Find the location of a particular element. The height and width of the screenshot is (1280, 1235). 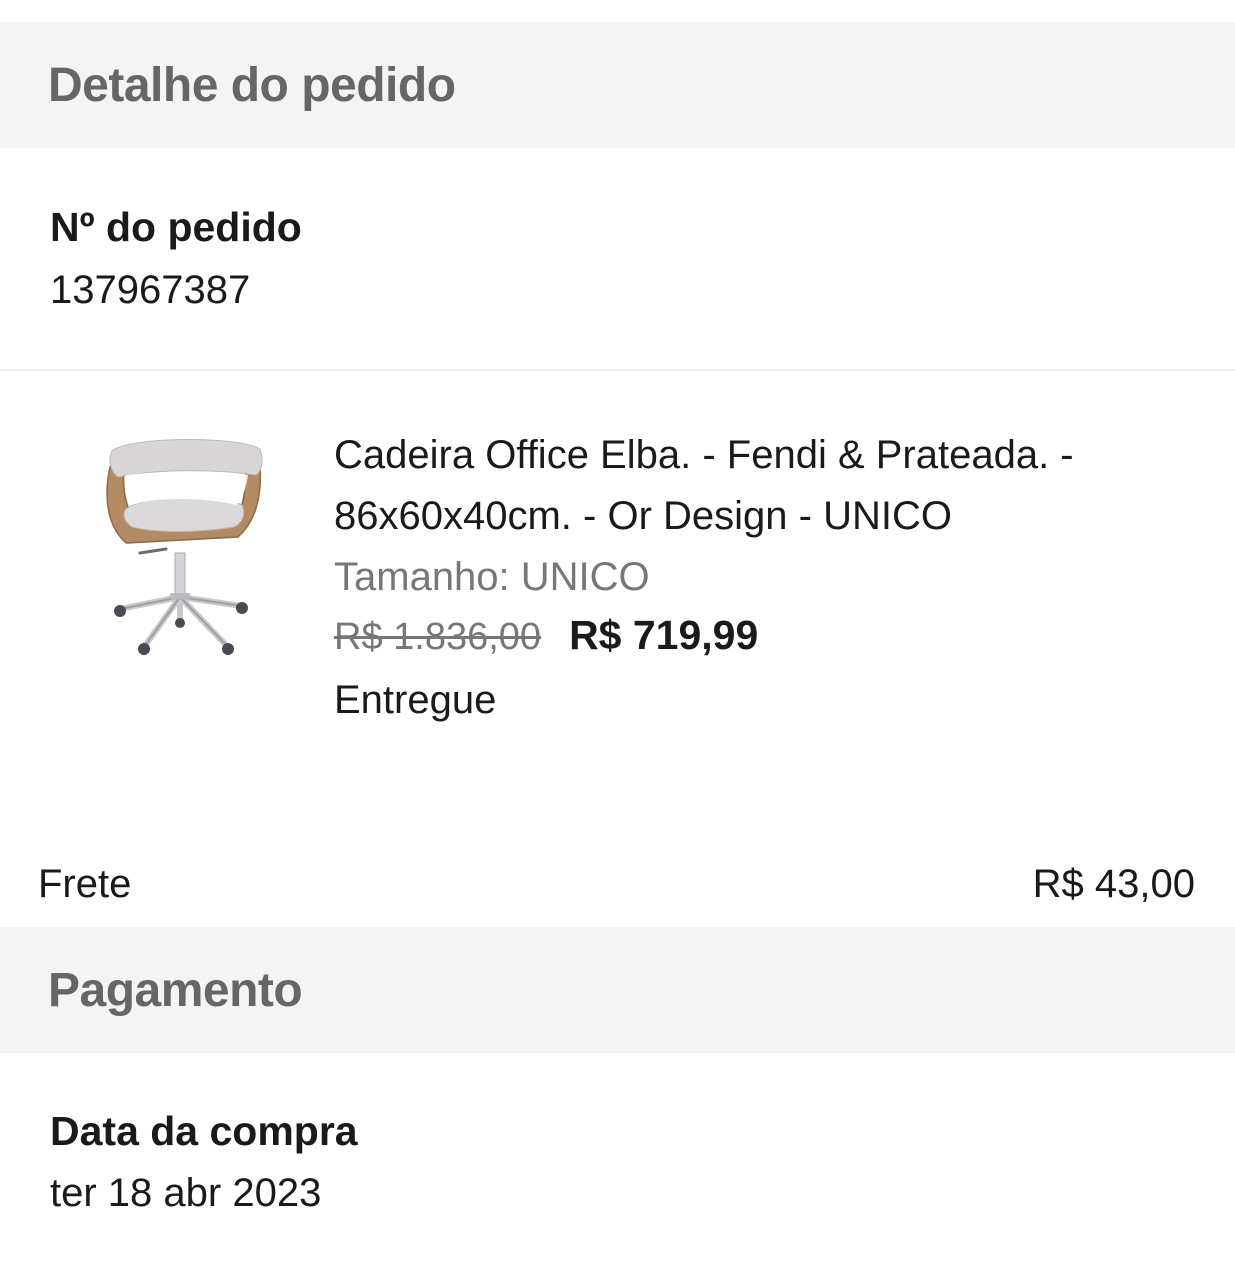

purchase-date-value: ter 18 abr 2023 is located at coordinates (186, 1193).